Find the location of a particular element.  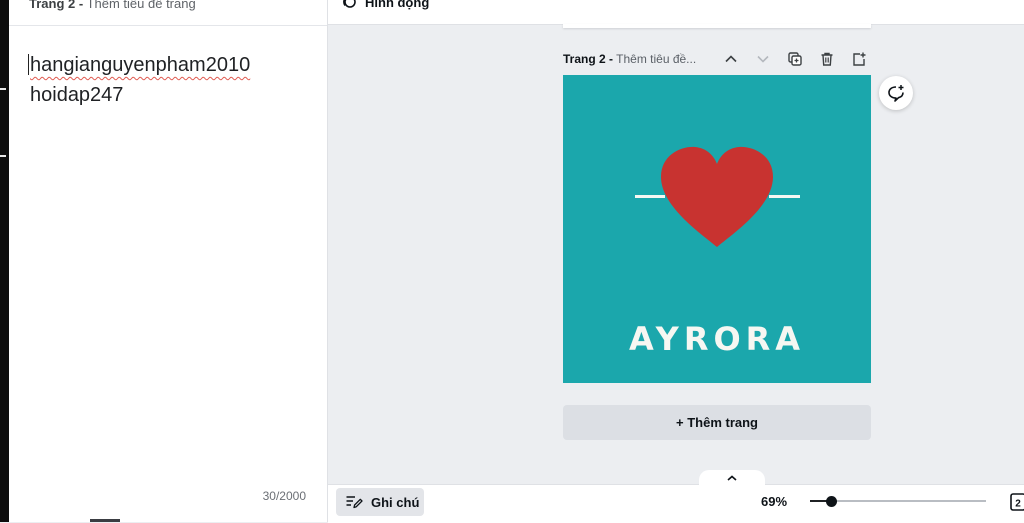

add-page-button: + Thêm trang is located at coordinates (717, 422).